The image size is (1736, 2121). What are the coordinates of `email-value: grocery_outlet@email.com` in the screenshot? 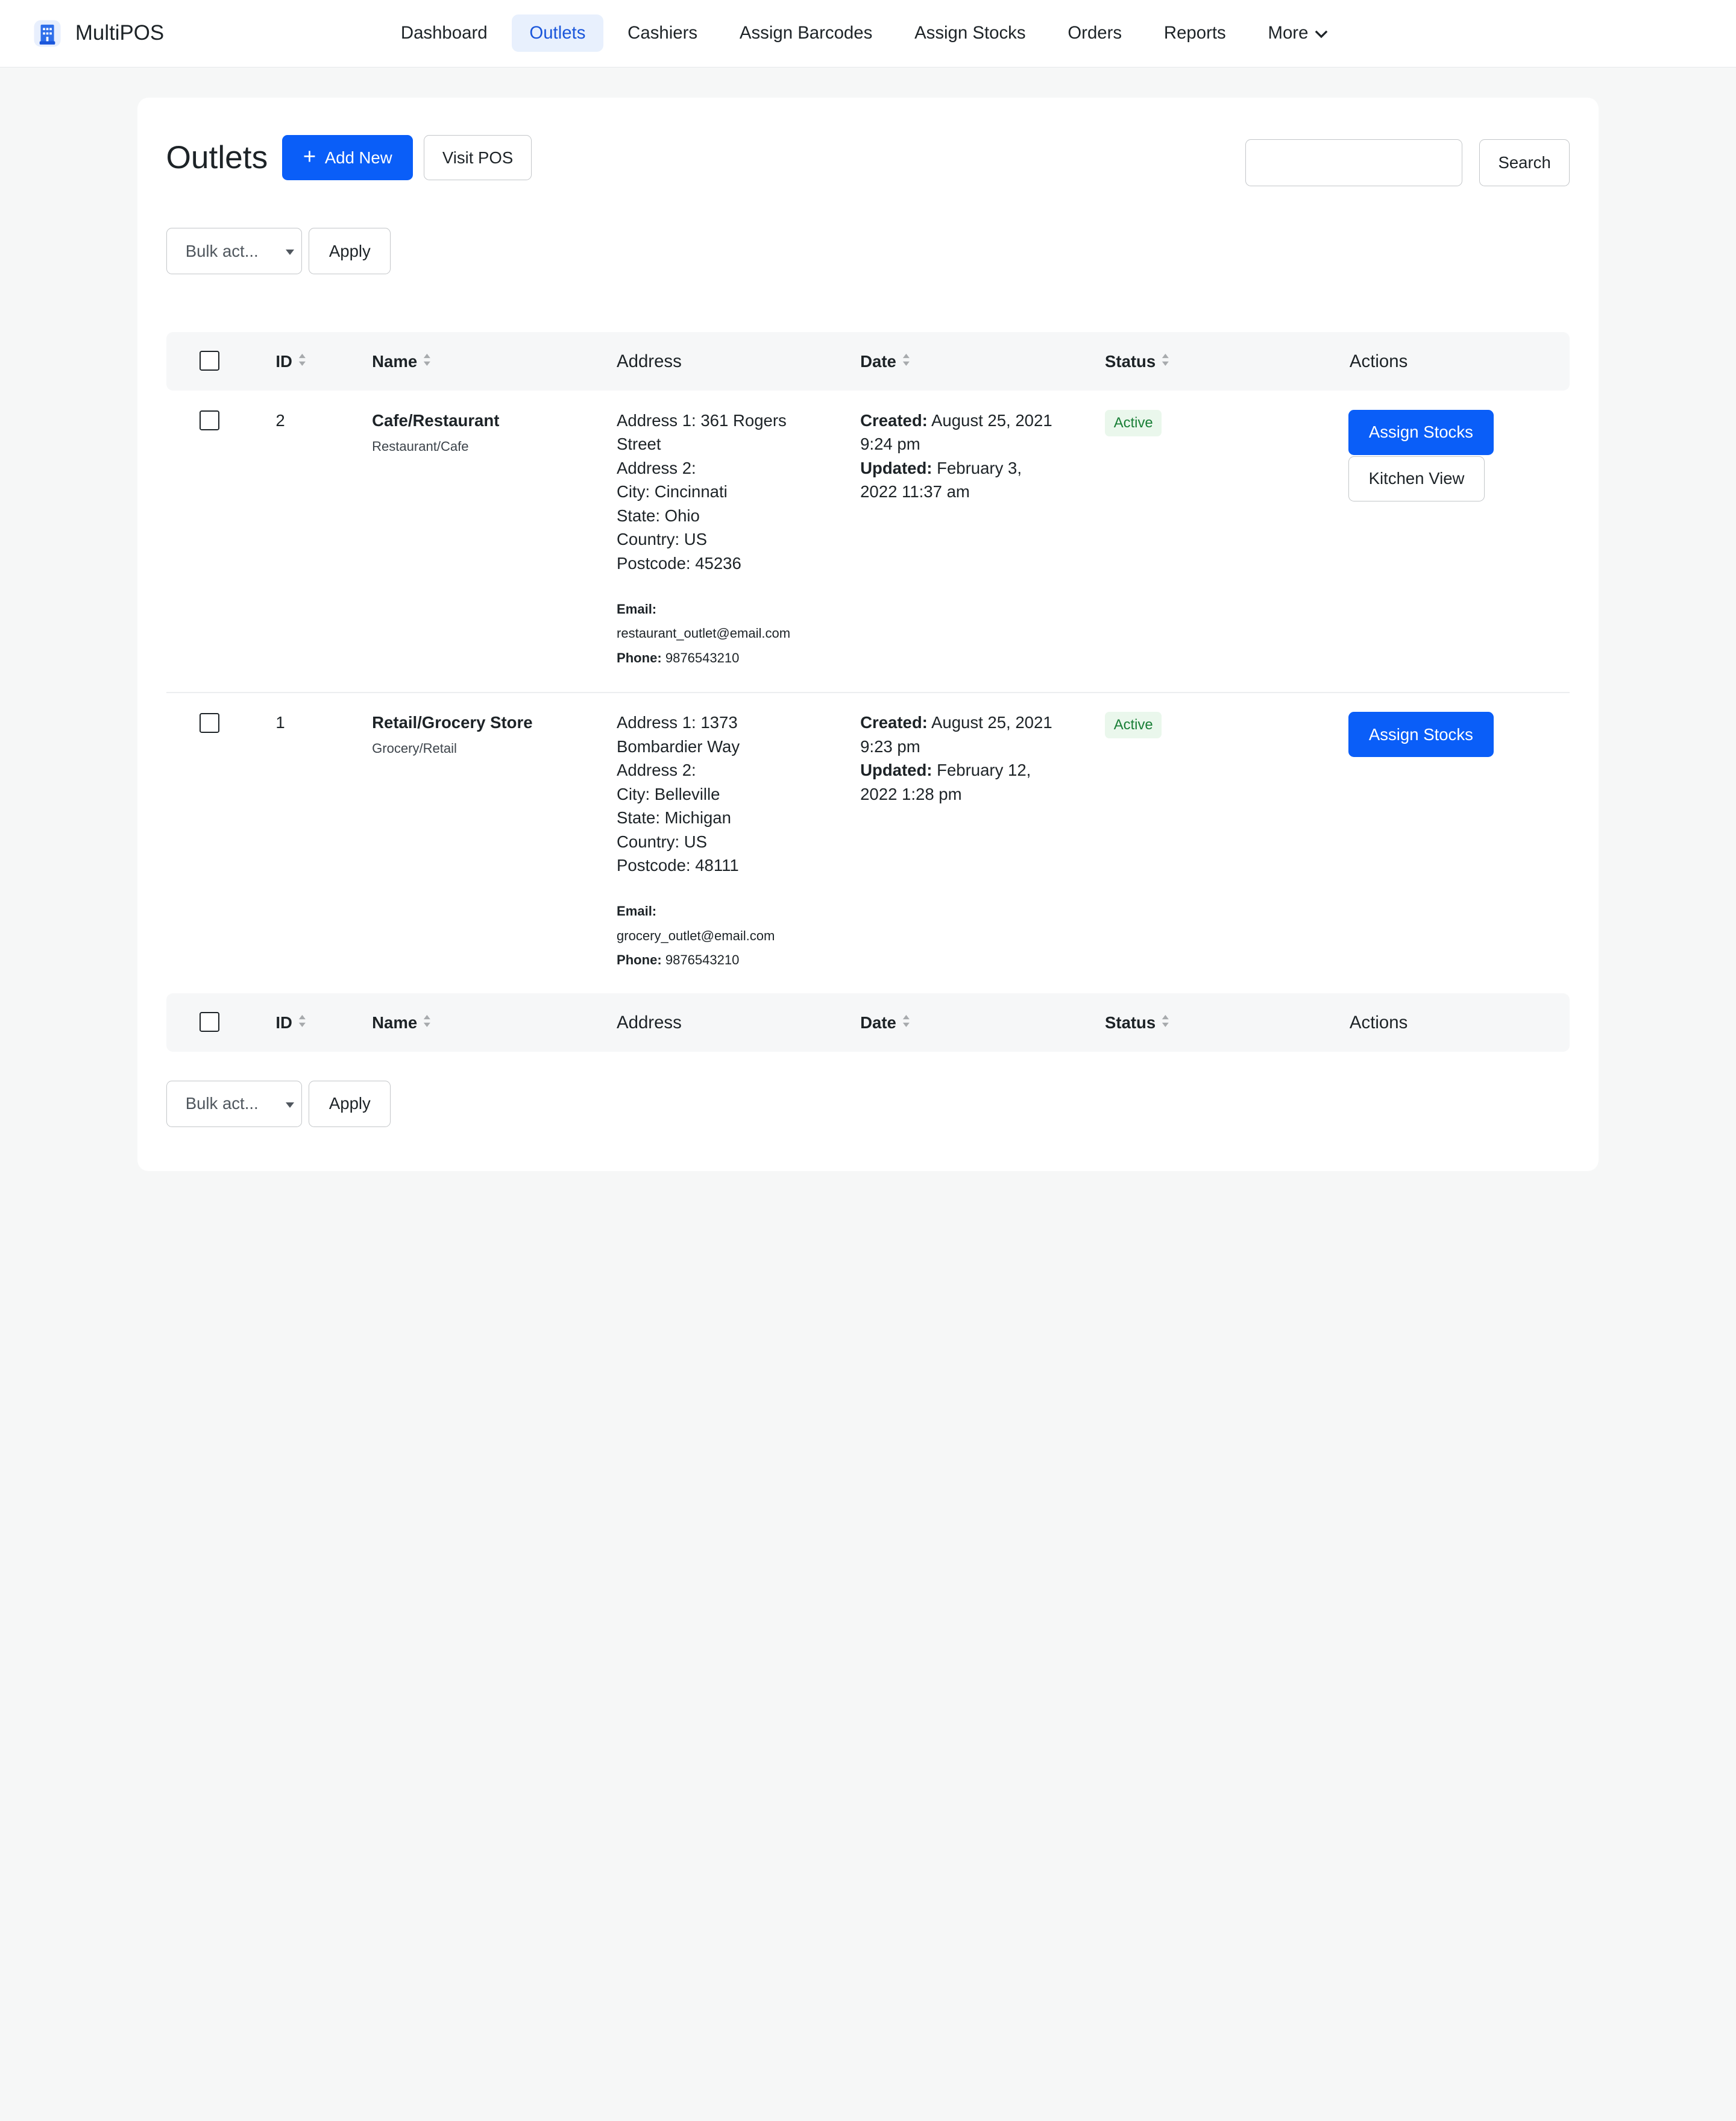 It's located at (696, 936).